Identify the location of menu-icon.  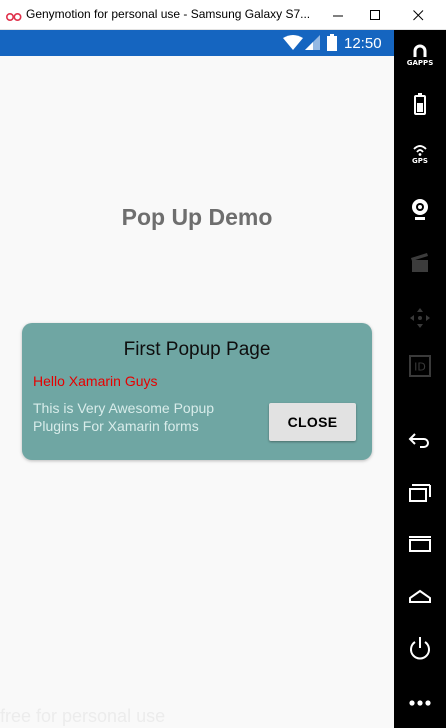
(420, 544).